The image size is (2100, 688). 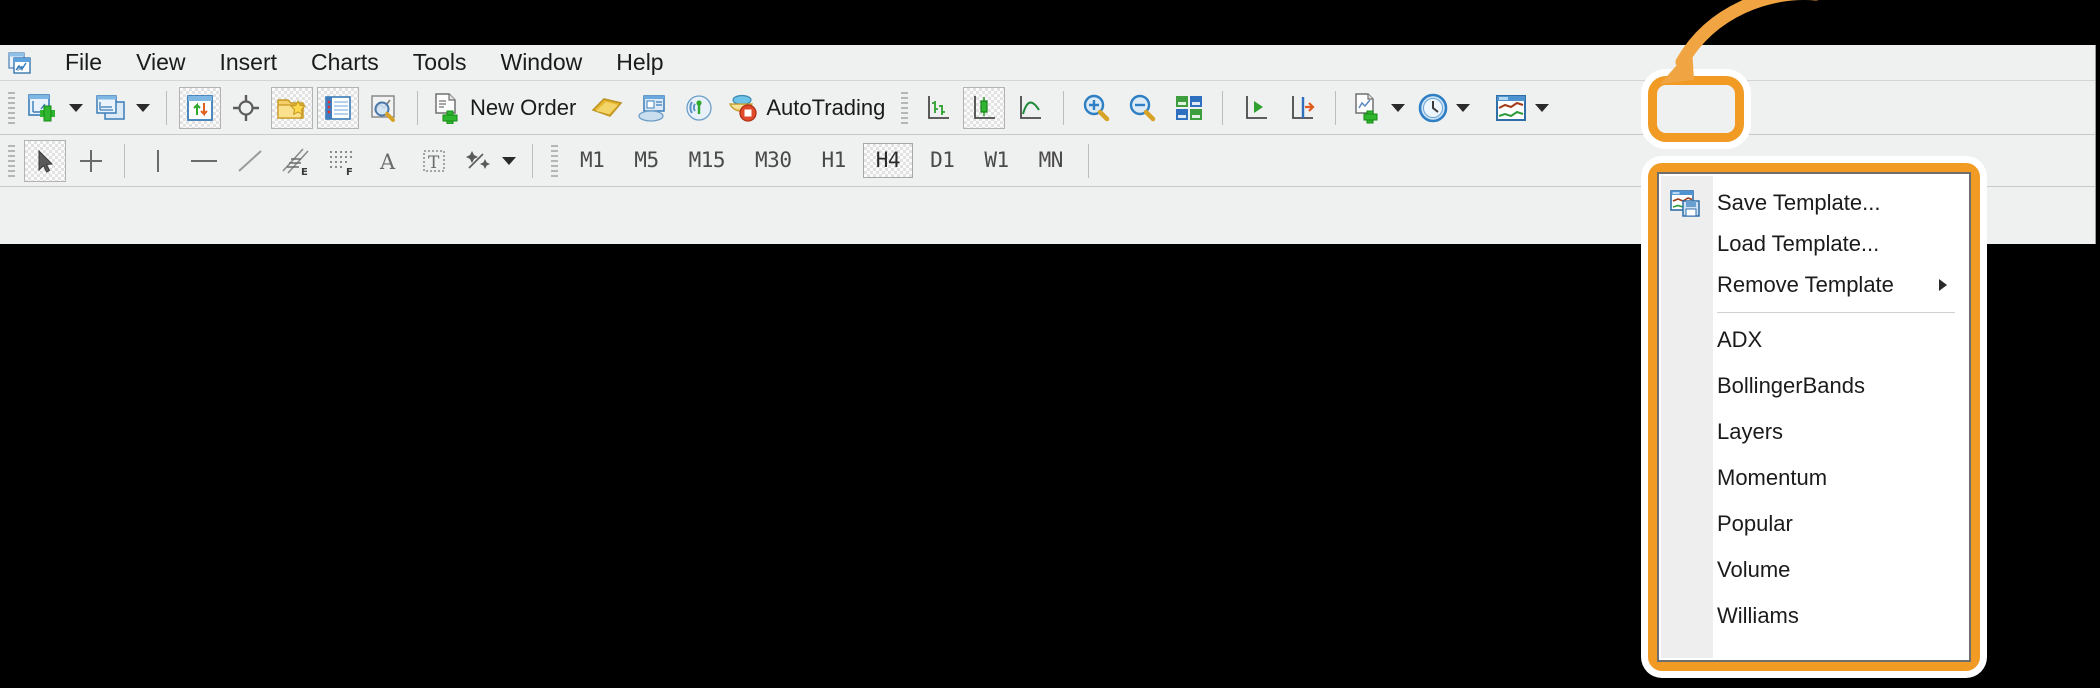 I want to click on metaeditor-button, so click(x=607, y=108).